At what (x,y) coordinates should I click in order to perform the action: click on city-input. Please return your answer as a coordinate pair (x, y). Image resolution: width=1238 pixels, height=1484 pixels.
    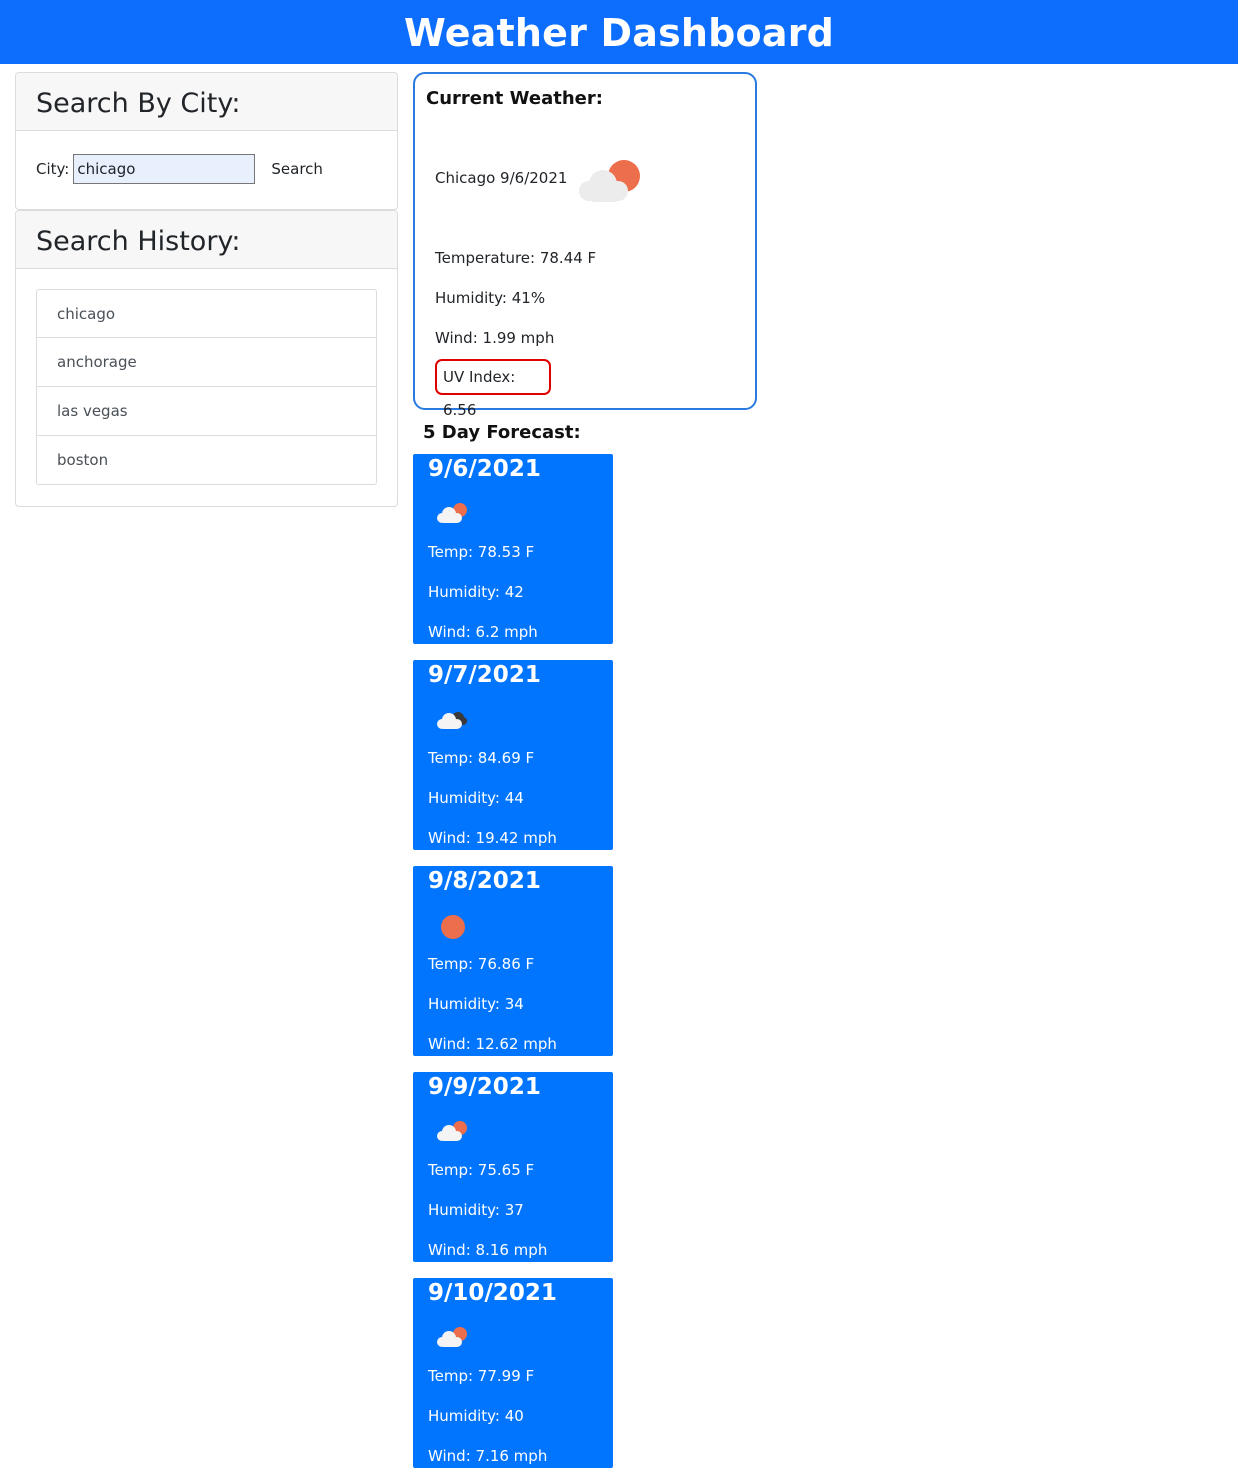
    Looking at the image, I should click on (164, 169).